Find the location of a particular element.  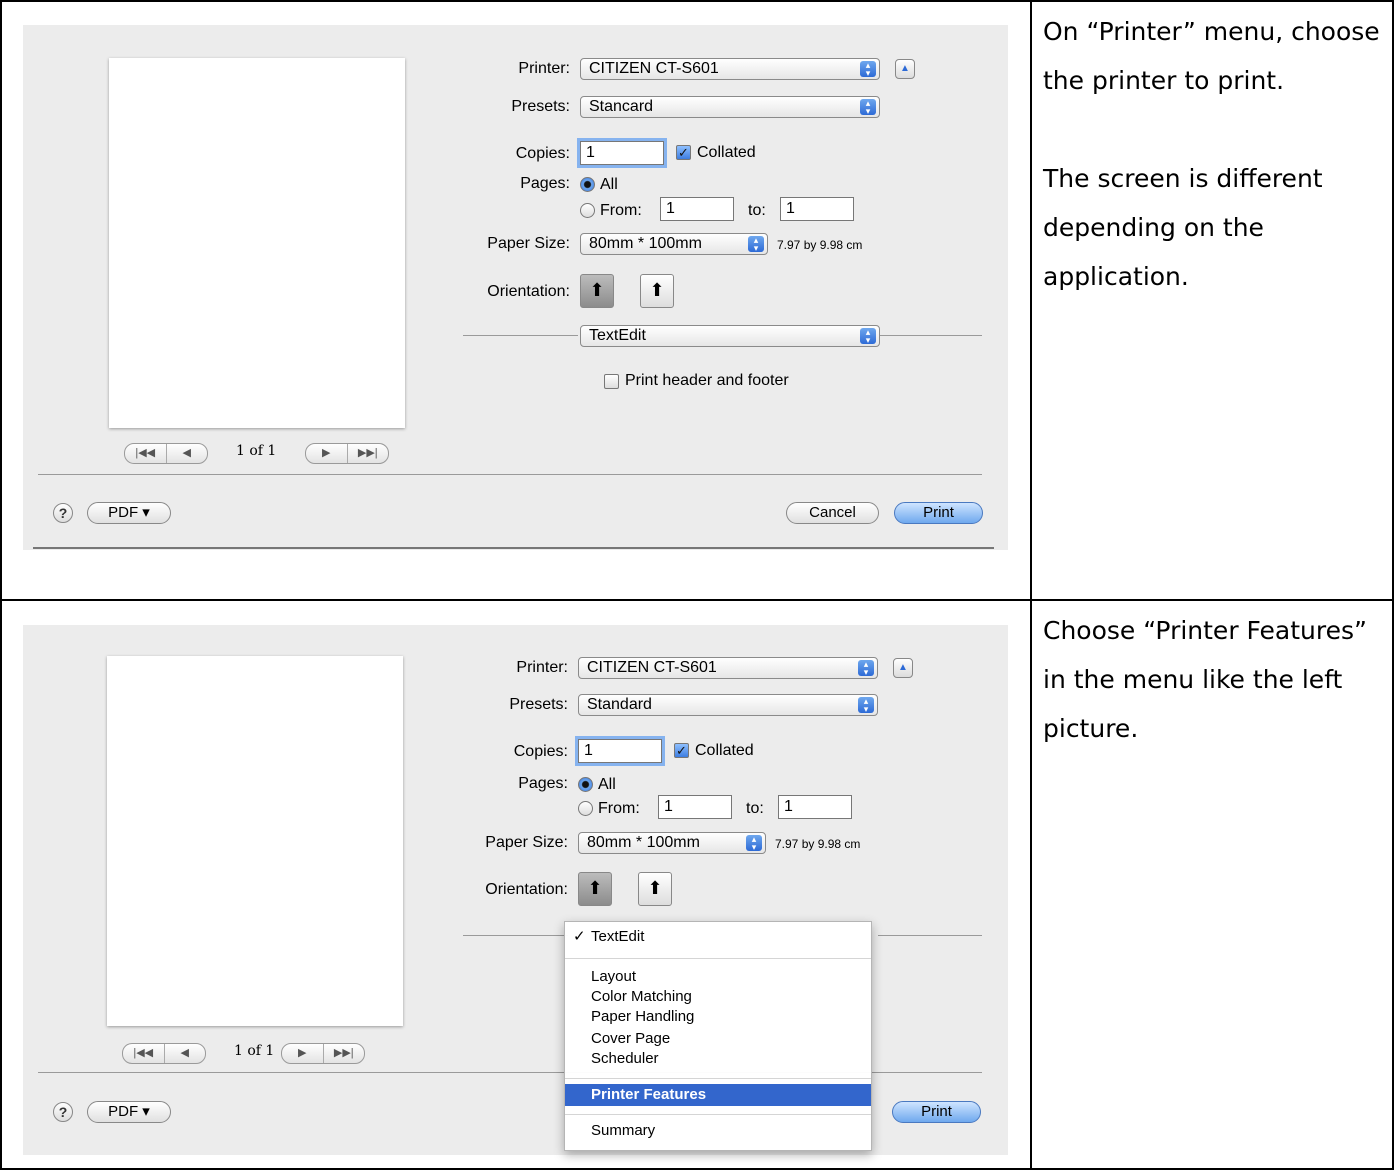

menu-item-printer-features: Printer Features is located at coordinates (718, 1095).